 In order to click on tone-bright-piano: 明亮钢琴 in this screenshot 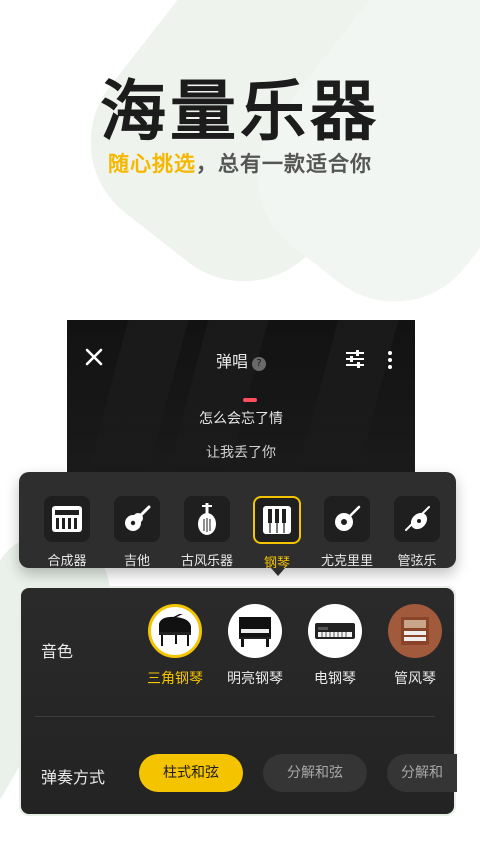, I will do `click(255, 646)`.